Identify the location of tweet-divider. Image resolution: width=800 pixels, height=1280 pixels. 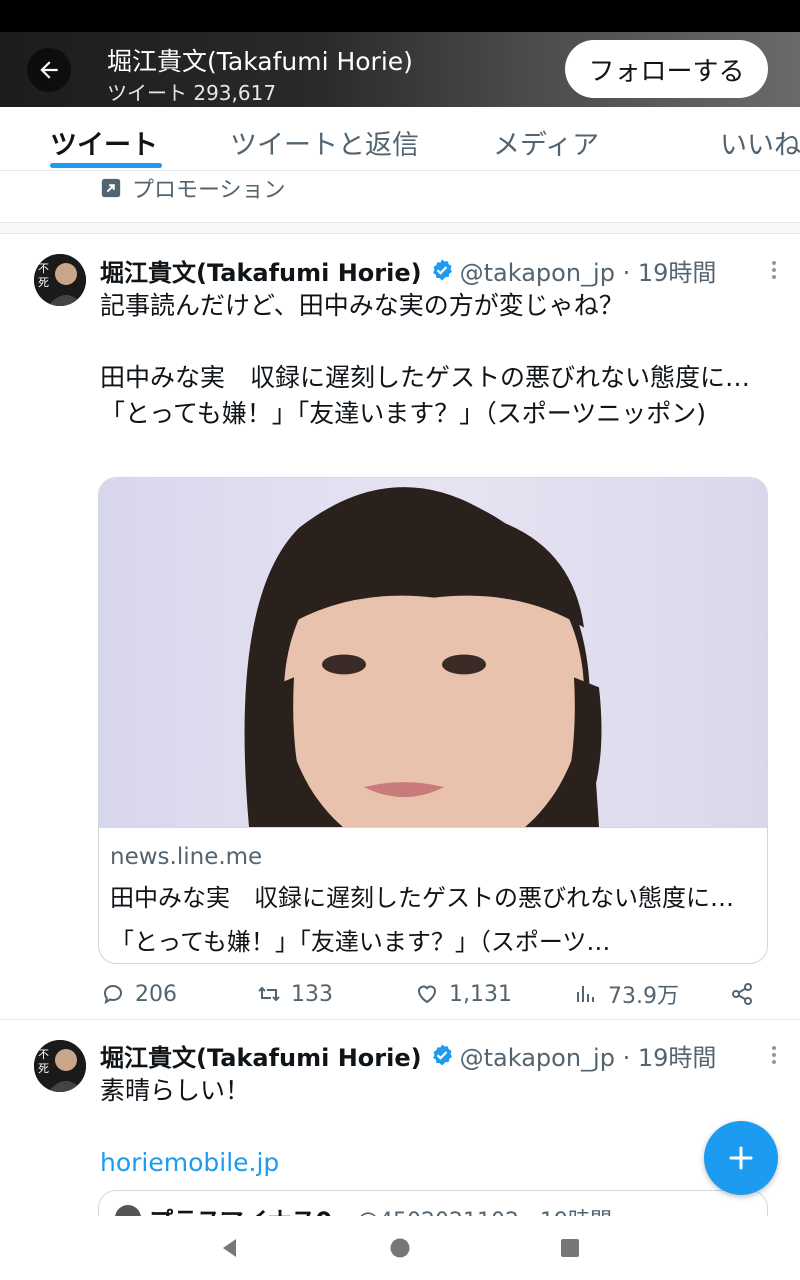
(400, 1019).